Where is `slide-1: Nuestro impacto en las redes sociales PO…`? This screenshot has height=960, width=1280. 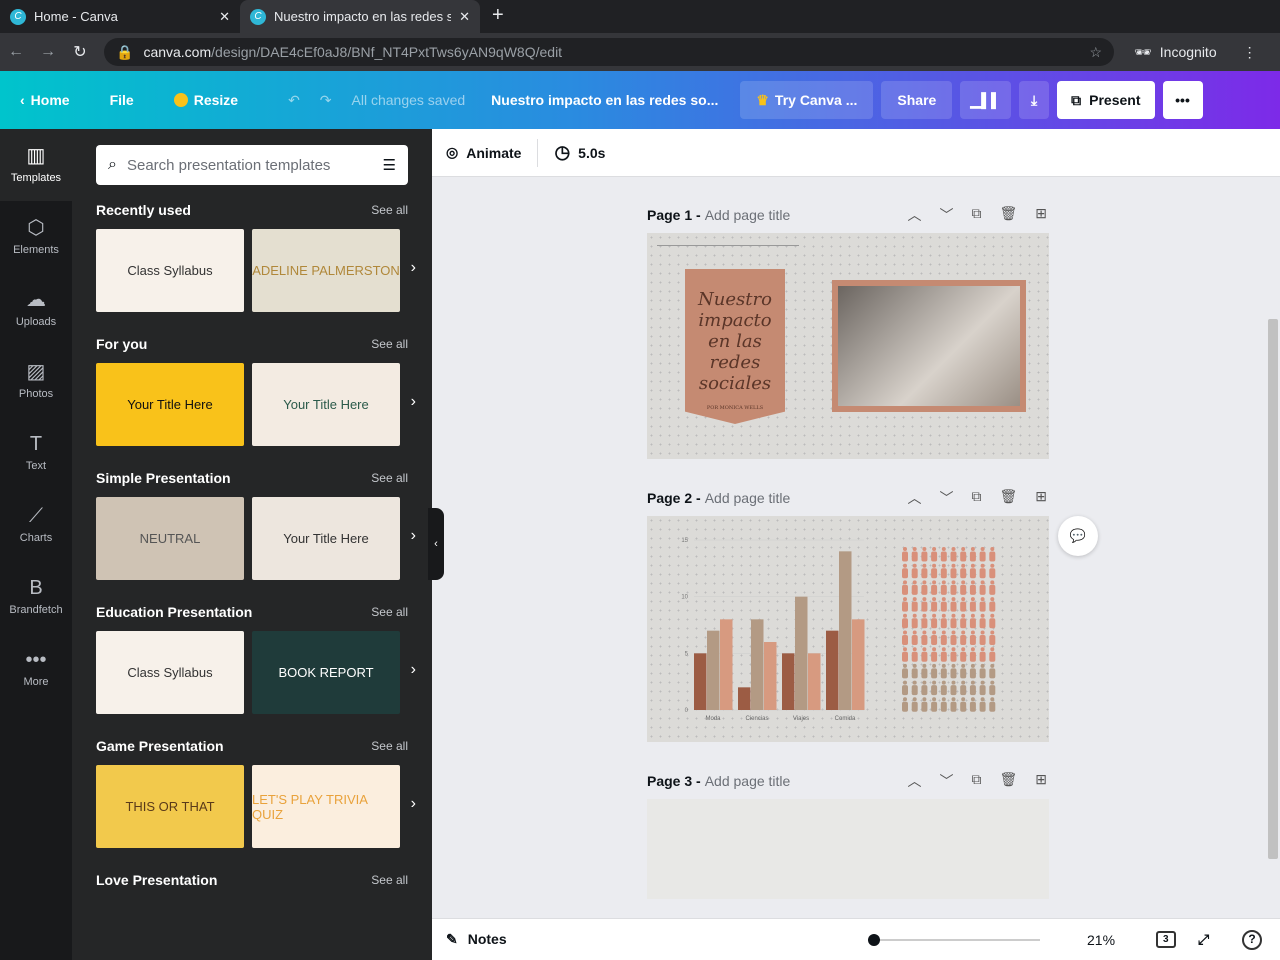 slide-1: Nuestro impacto en las redes sociales PO… is located at coordinates (848, 346).